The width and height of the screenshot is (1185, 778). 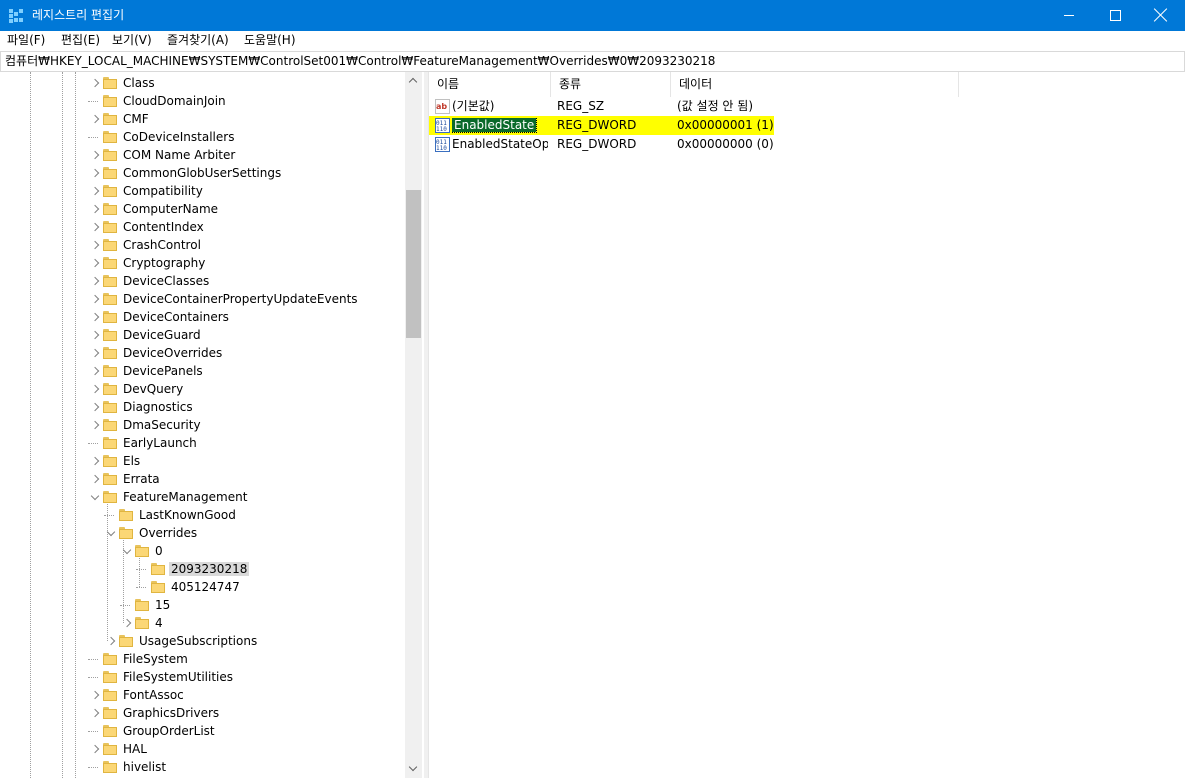 What do you see at coordinates (202, 767) in the screenshot?
I see `tree-item: hivelist` at bounding box center [202, 767].